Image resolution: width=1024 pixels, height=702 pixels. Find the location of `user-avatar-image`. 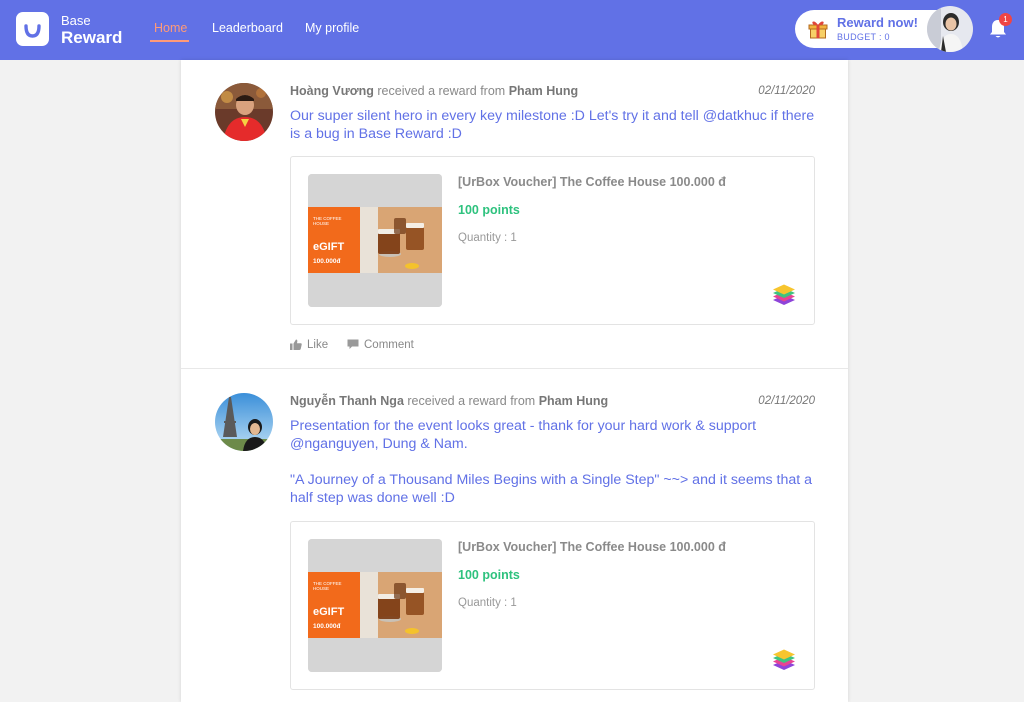

user-avatar-image is located at coordinates (950, 29).